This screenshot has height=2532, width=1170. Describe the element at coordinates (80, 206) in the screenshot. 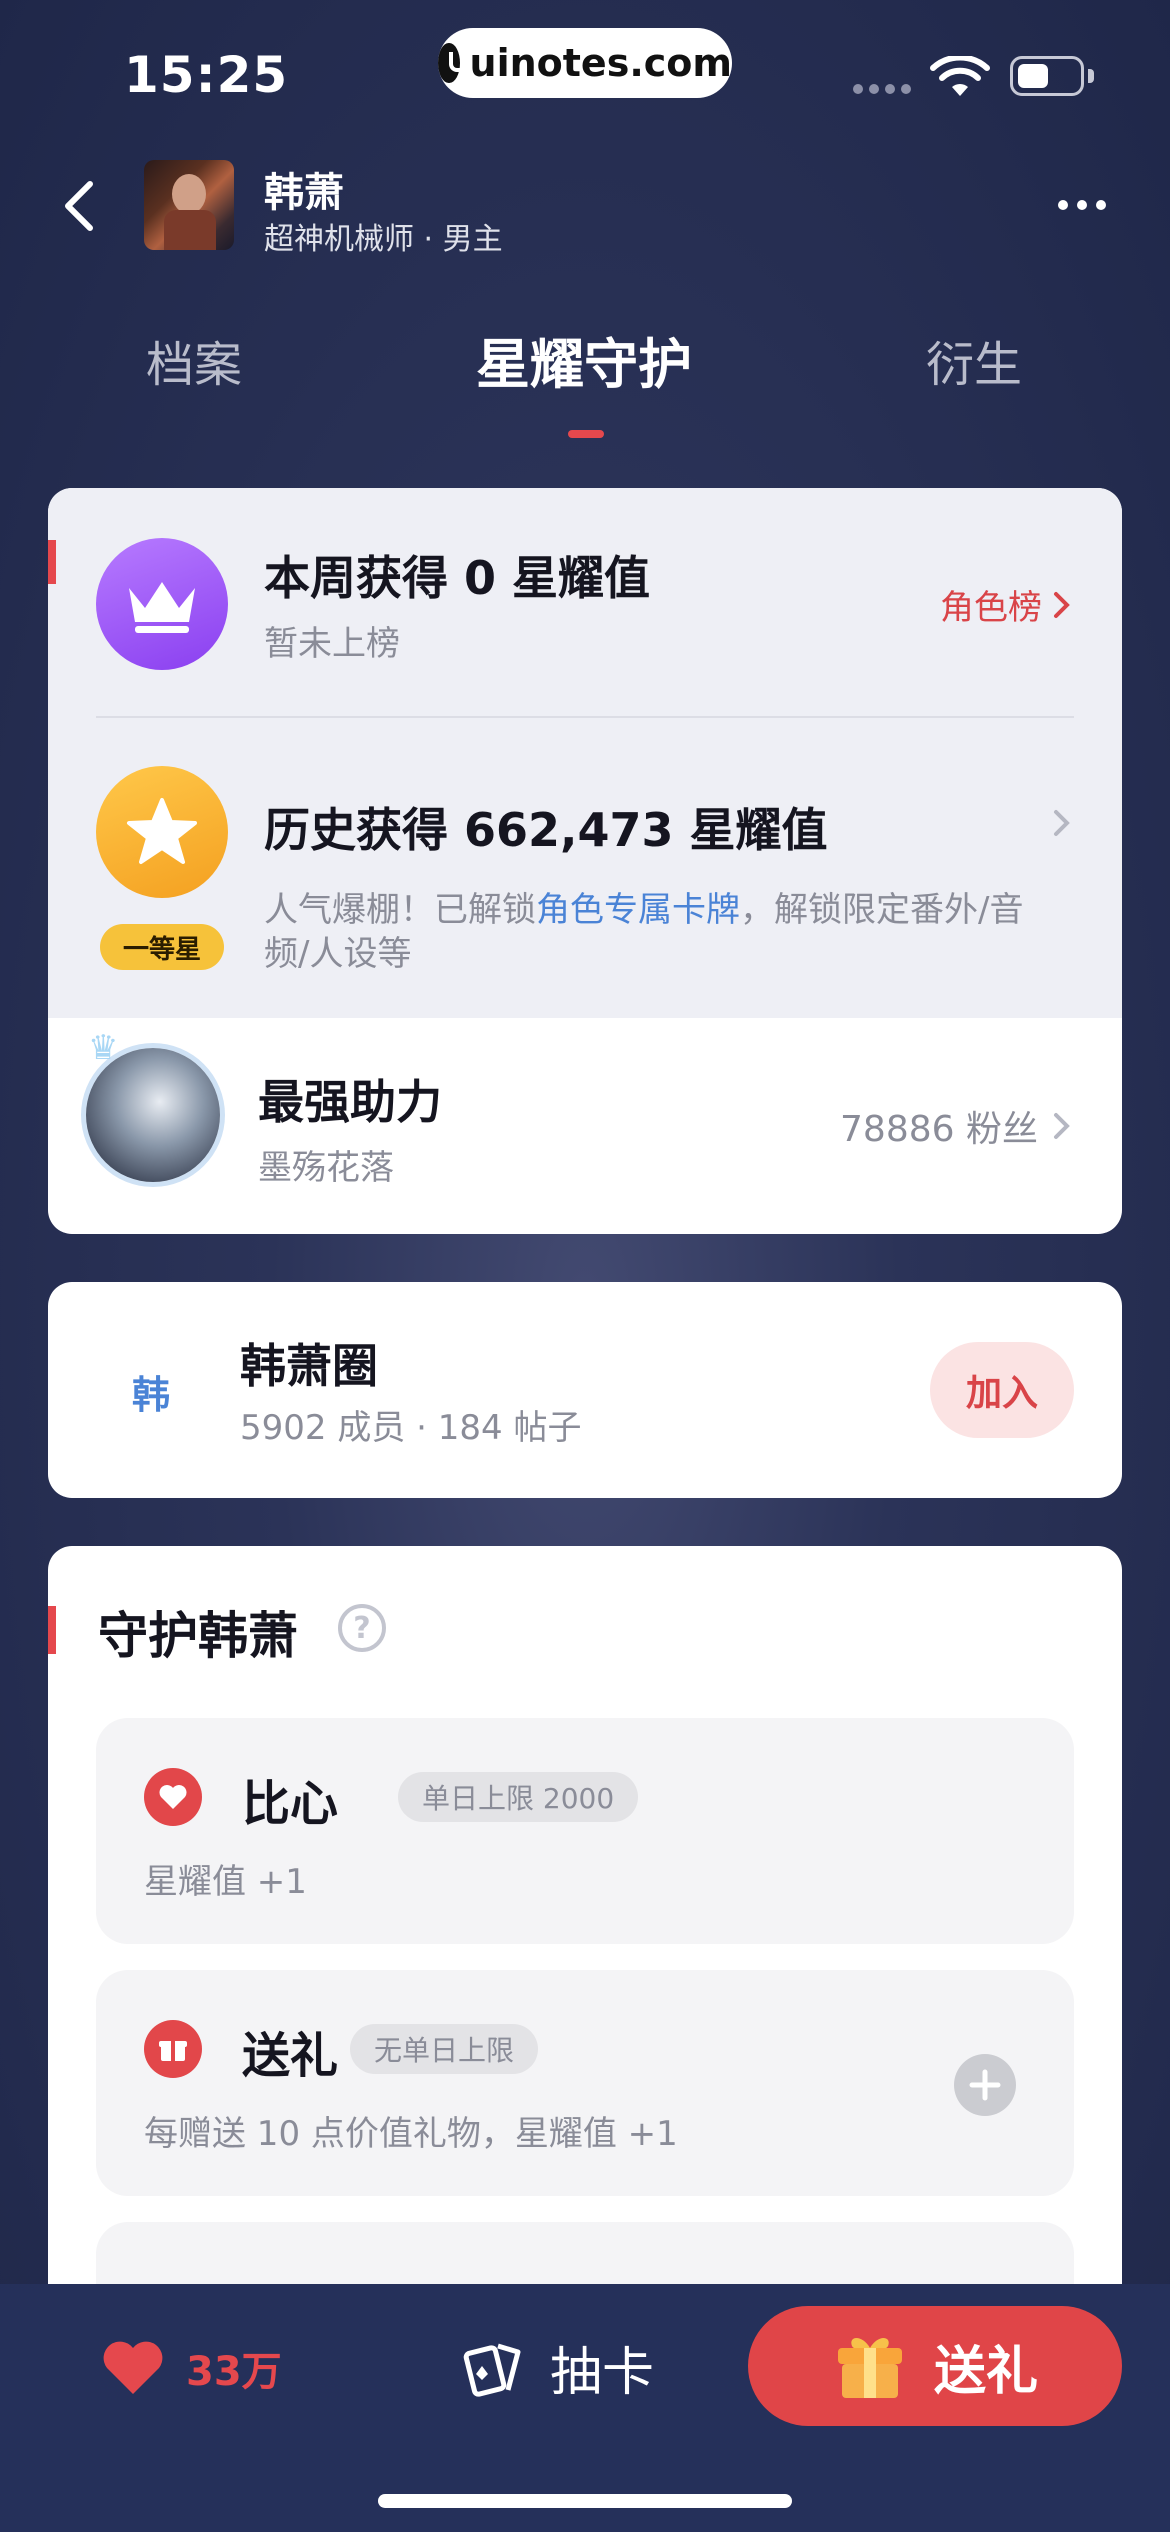

I see `back-icon` at that location.